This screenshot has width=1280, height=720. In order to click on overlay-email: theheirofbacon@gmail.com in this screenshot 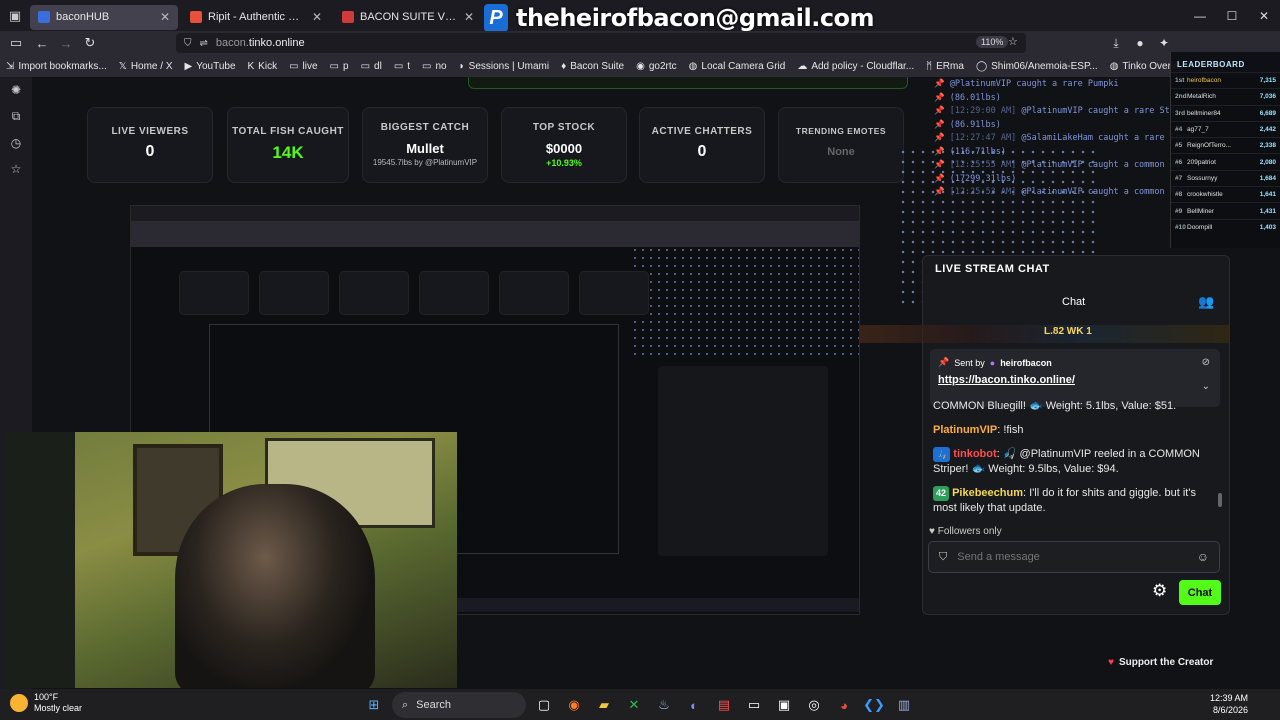, I will do `click(695, 18)`.